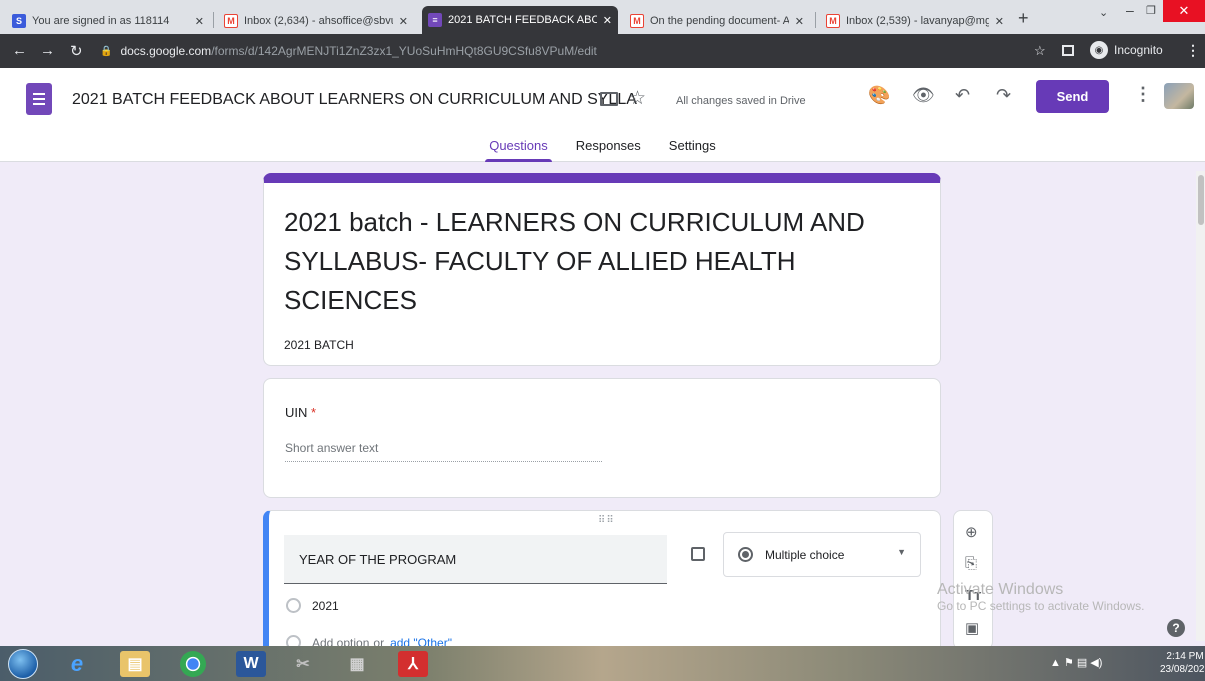 The width and height of the screenshot is (1205, 681). I want to click on radio-button-icon, so click(745, 554).